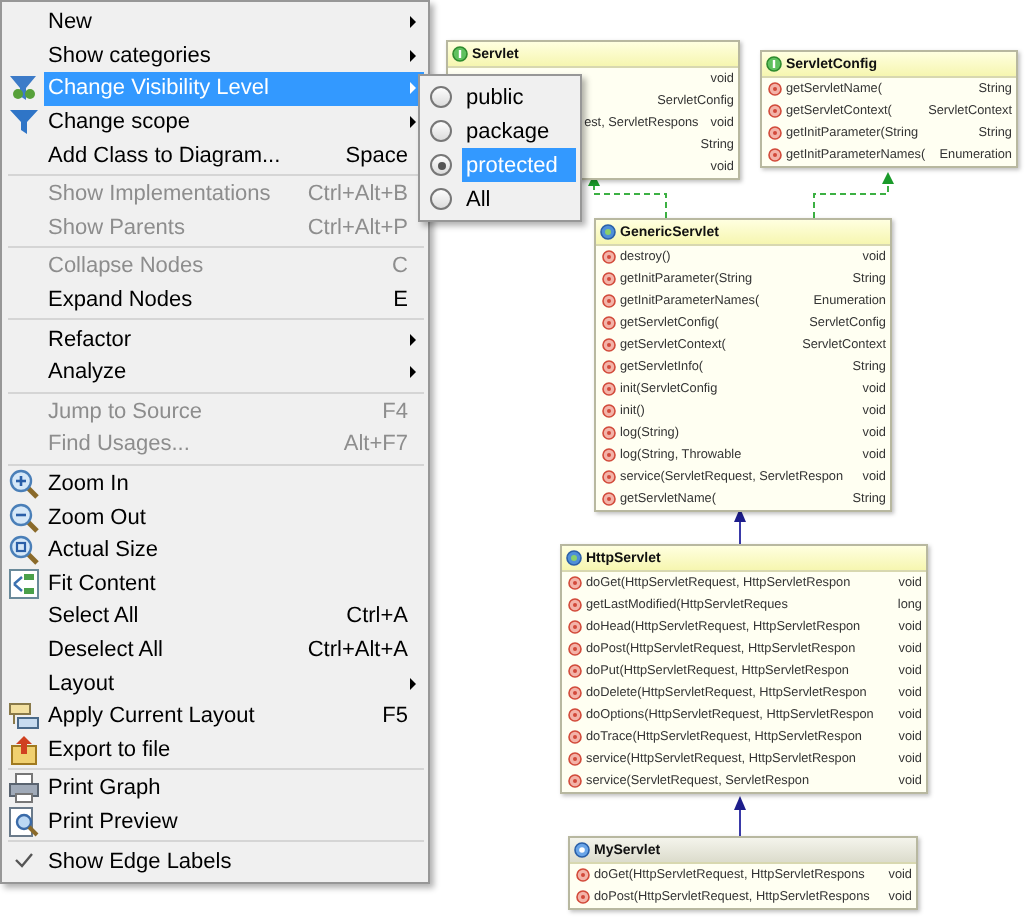 This screenshot has height=920, width=1034. I want to click on fit-content-icon, so click(23, 583).